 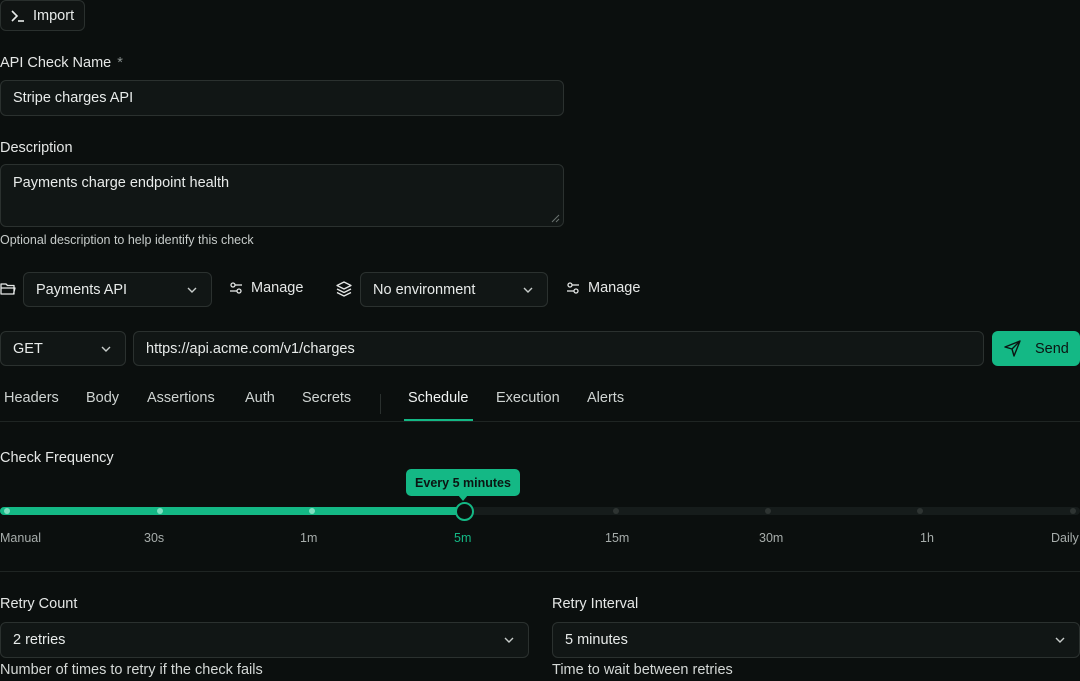 What do you see at coordinates (463, 482) in the screenshot?
I see `frequency-tooltip: Every 5 minutes` at bounding box center [463, 482].